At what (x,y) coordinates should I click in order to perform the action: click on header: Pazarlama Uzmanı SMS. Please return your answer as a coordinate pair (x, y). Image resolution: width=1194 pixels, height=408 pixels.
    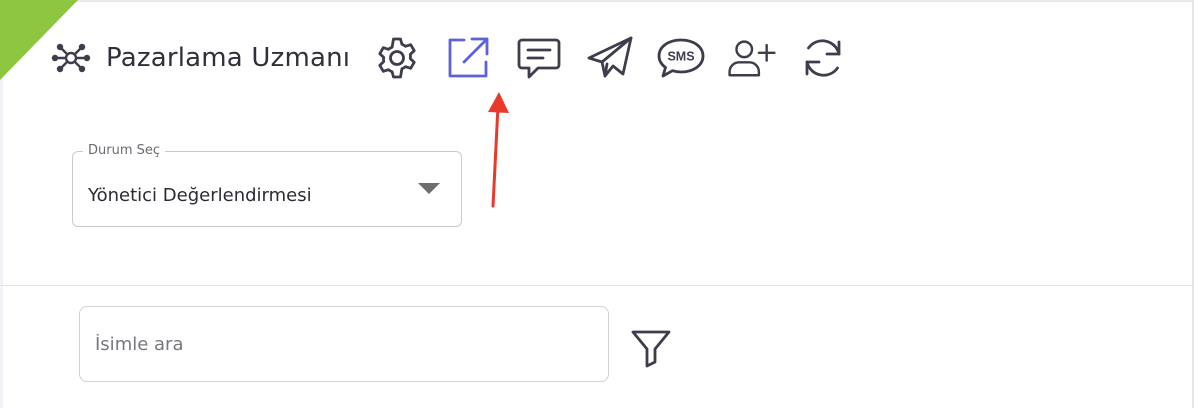
    Looking at the image, I should click on (449, 58).